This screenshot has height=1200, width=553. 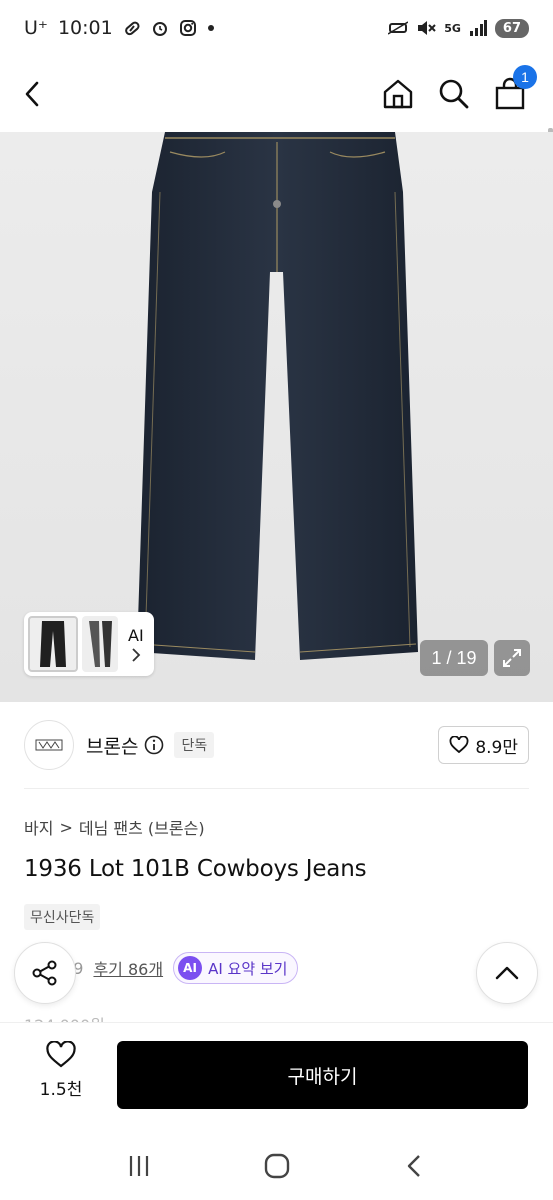 I want to click on price-peek: 124,000원, so click(x=64, y=1017).